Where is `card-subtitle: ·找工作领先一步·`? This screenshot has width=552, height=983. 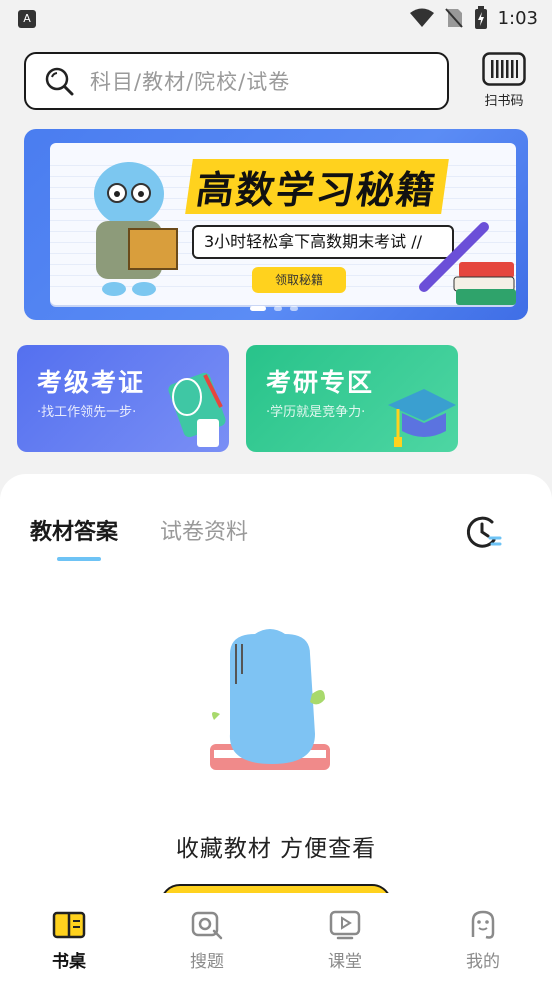 card-subtitle: ·找工作领先一步· is located at coordinates (87, 412).